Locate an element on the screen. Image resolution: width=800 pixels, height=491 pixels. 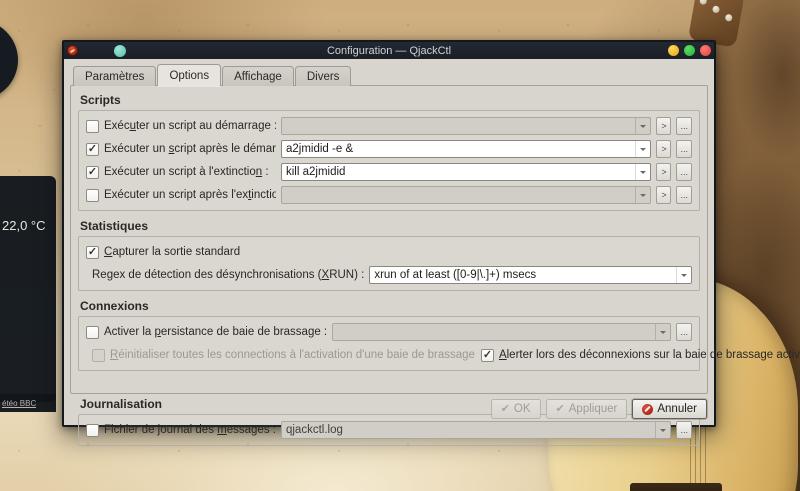
window-title: Configuration — QjackCtl is located at coordinates (389, 50).